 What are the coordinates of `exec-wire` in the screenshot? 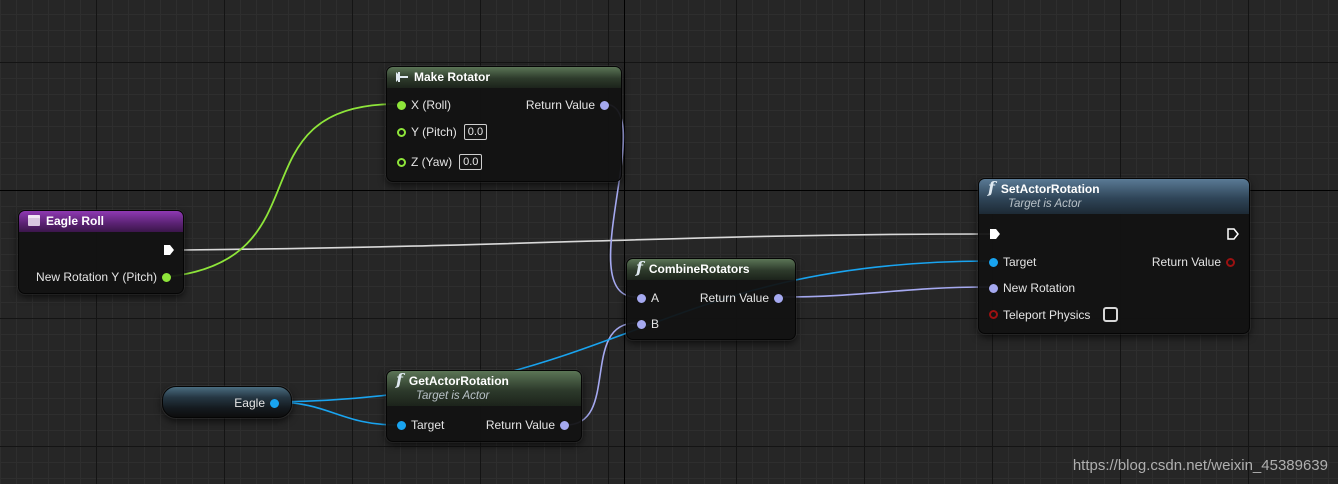 It's located at (586, 242).